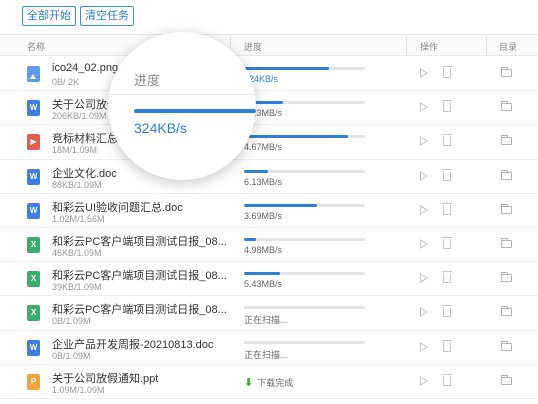  I want to click on table-row: X 和彩云PC客户端项目测试日报_08... 46KB/1.09M 4.98MB/s, so click(269, 245).